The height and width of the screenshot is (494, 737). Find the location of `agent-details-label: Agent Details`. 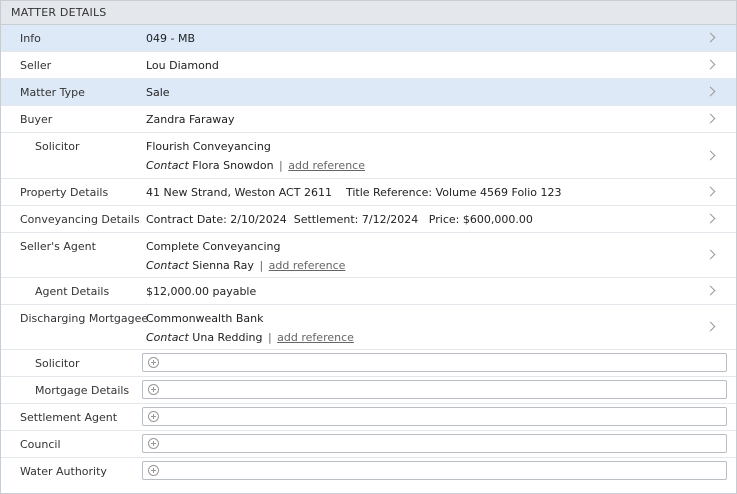

agent-details-label: Agent Details is located at coordinates (72, 291).